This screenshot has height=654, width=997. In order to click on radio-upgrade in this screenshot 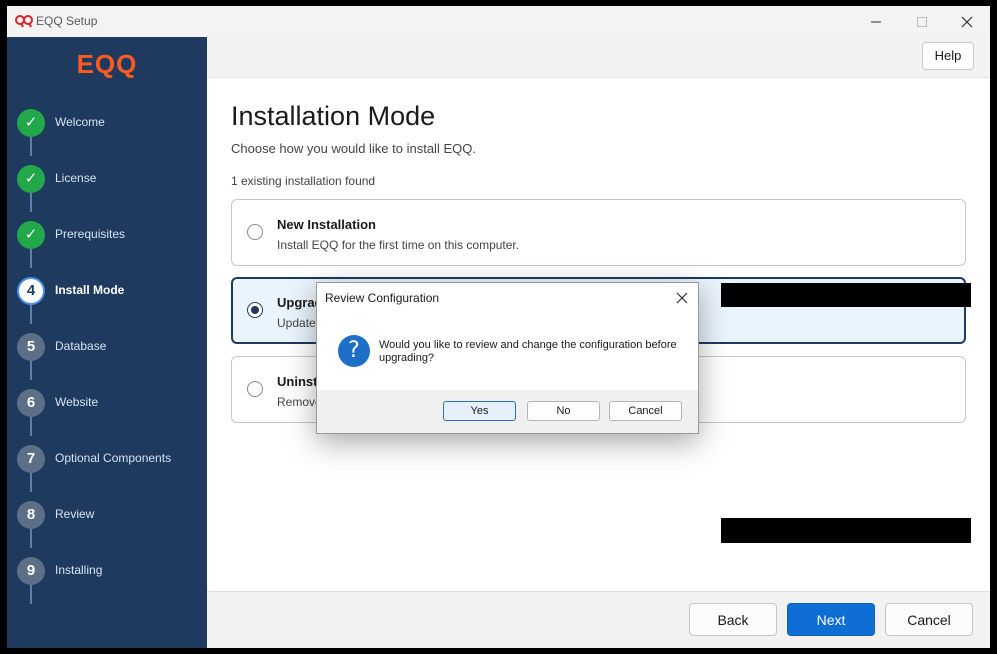, I will do `click(255, 310)`.